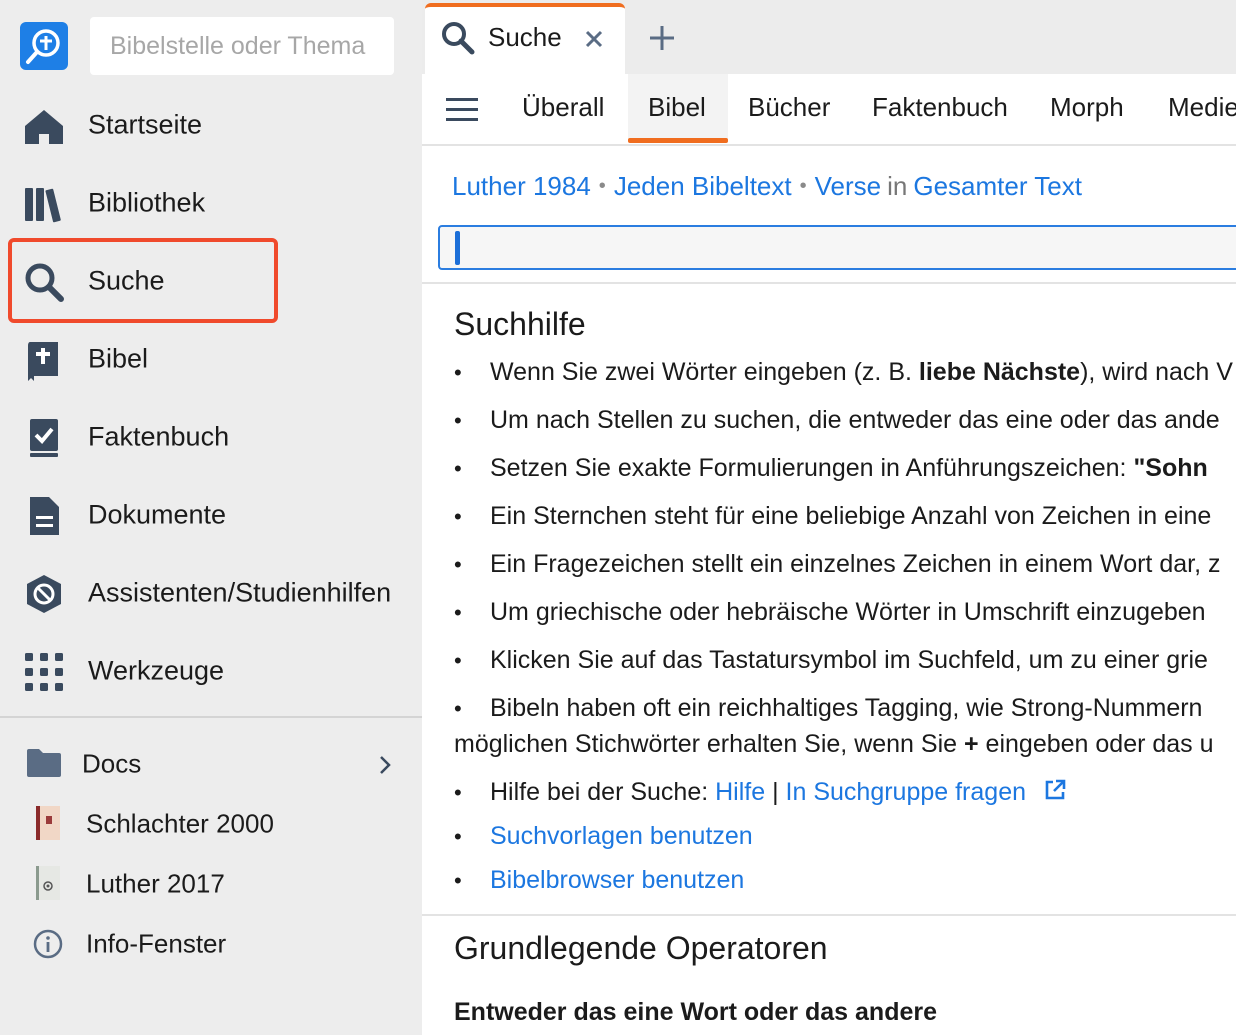 This screenshot has height=1035, width=1236. Describe the element at coordinates (837, 247) in the screenshot. I see `search-query-input` at that location.